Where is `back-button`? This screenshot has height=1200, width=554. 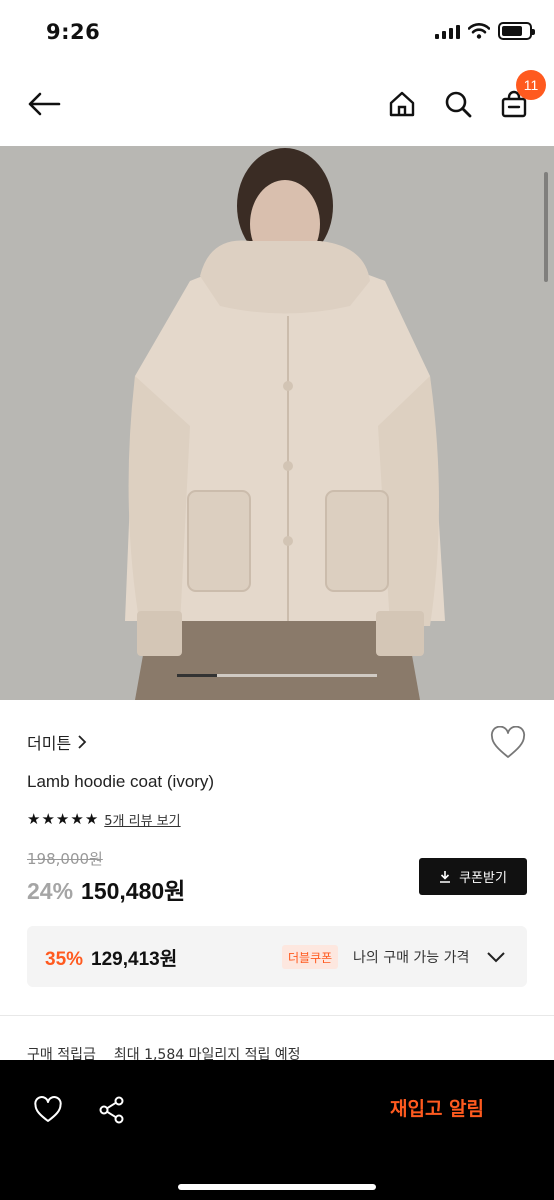 back-button is located at coordinates (44, 104).